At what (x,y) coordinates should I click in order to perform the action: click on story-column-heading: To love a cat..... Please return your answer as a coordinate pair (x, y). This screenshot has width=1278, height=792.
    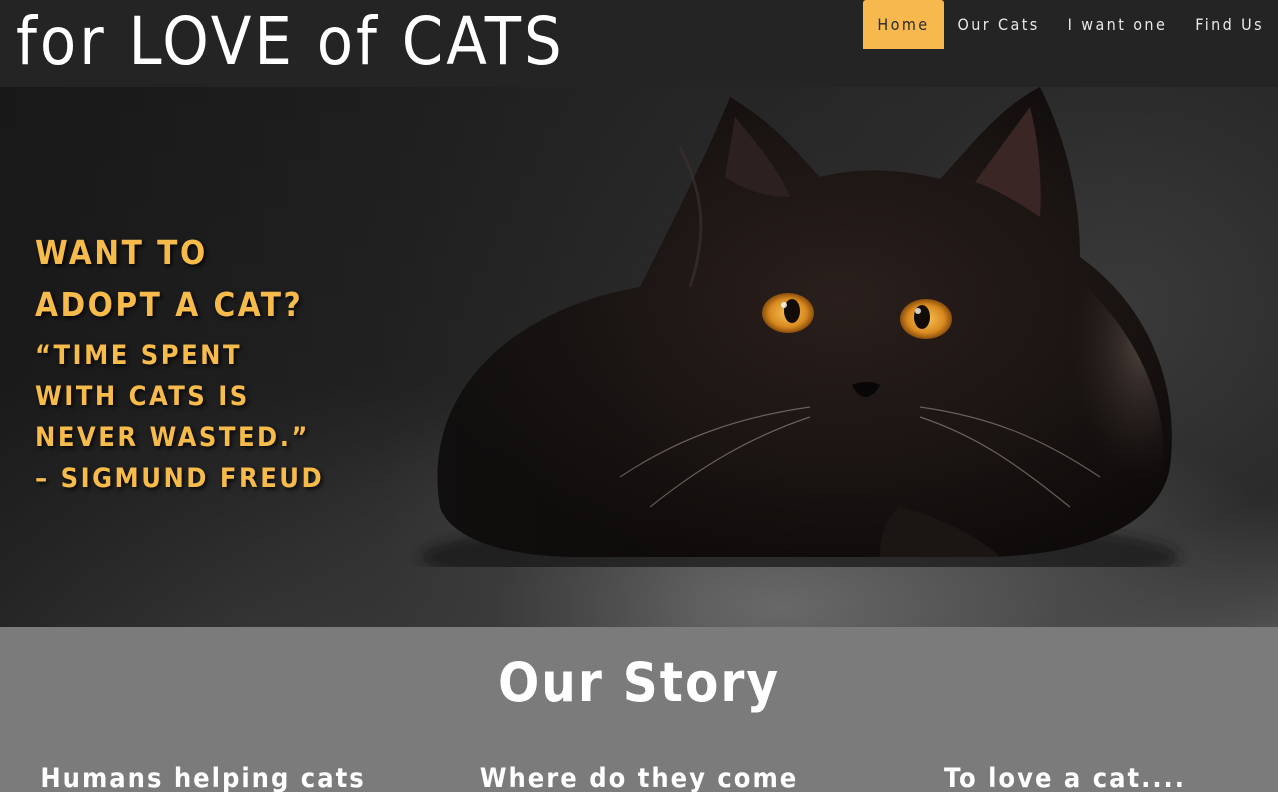
    Looking at the image, I should click on (1065, 777).